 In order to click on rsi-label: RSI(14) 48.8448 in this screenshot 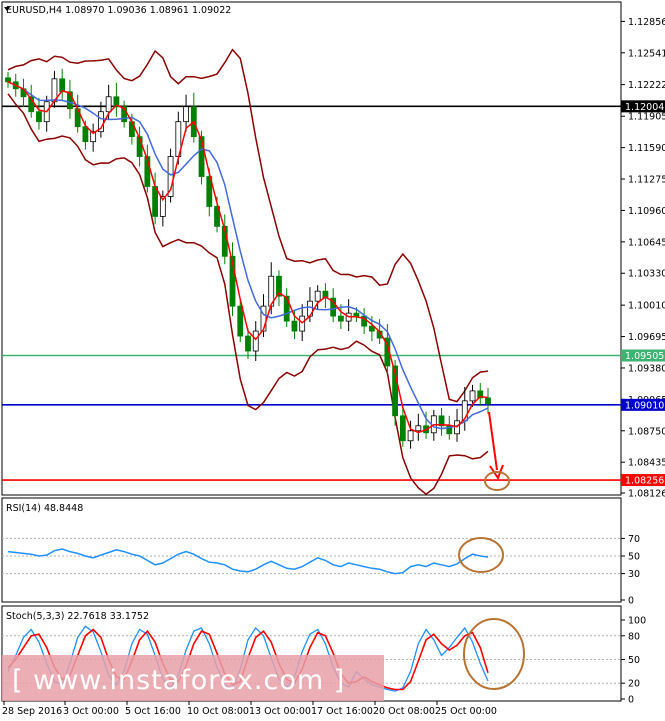, I will do `click(44, 508)`.